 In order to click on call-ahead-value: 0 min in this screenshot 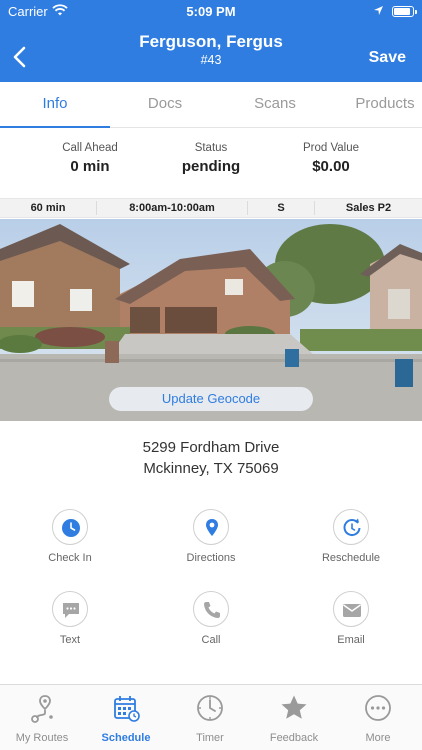, I will do `click(90, 166)`.